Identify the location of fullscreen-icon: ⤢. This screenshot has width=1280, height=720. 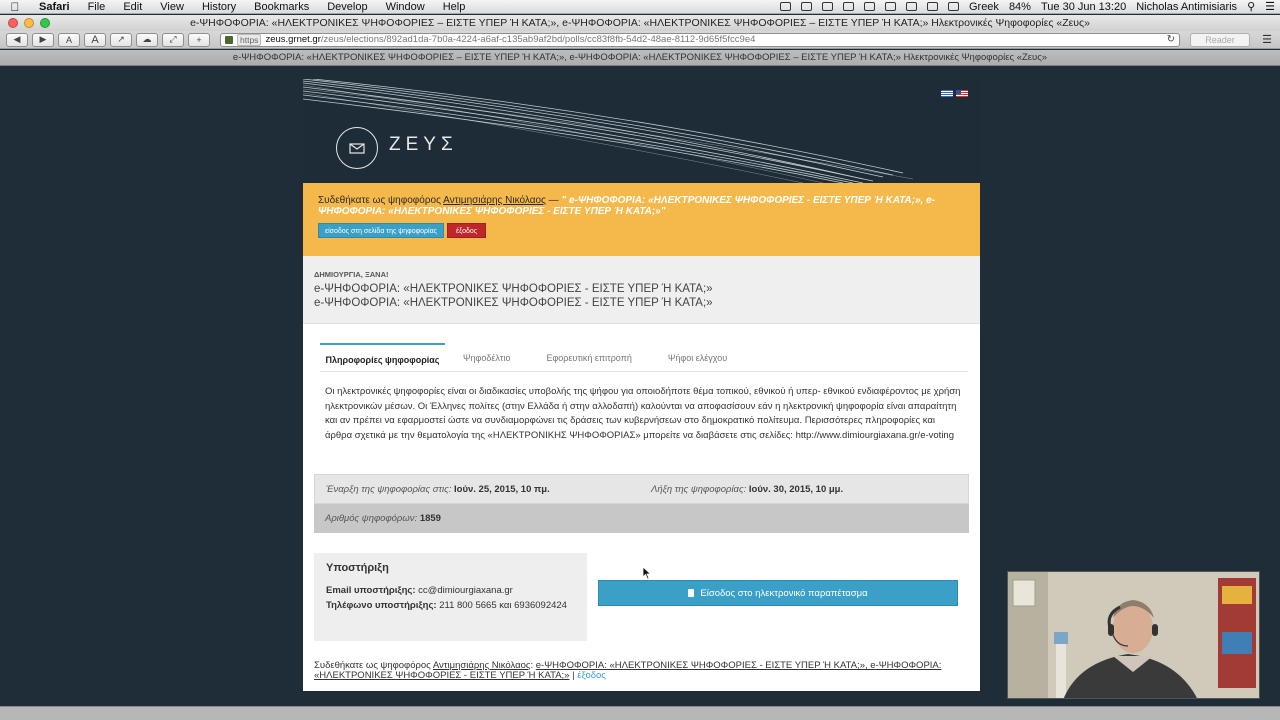
(173, 39).